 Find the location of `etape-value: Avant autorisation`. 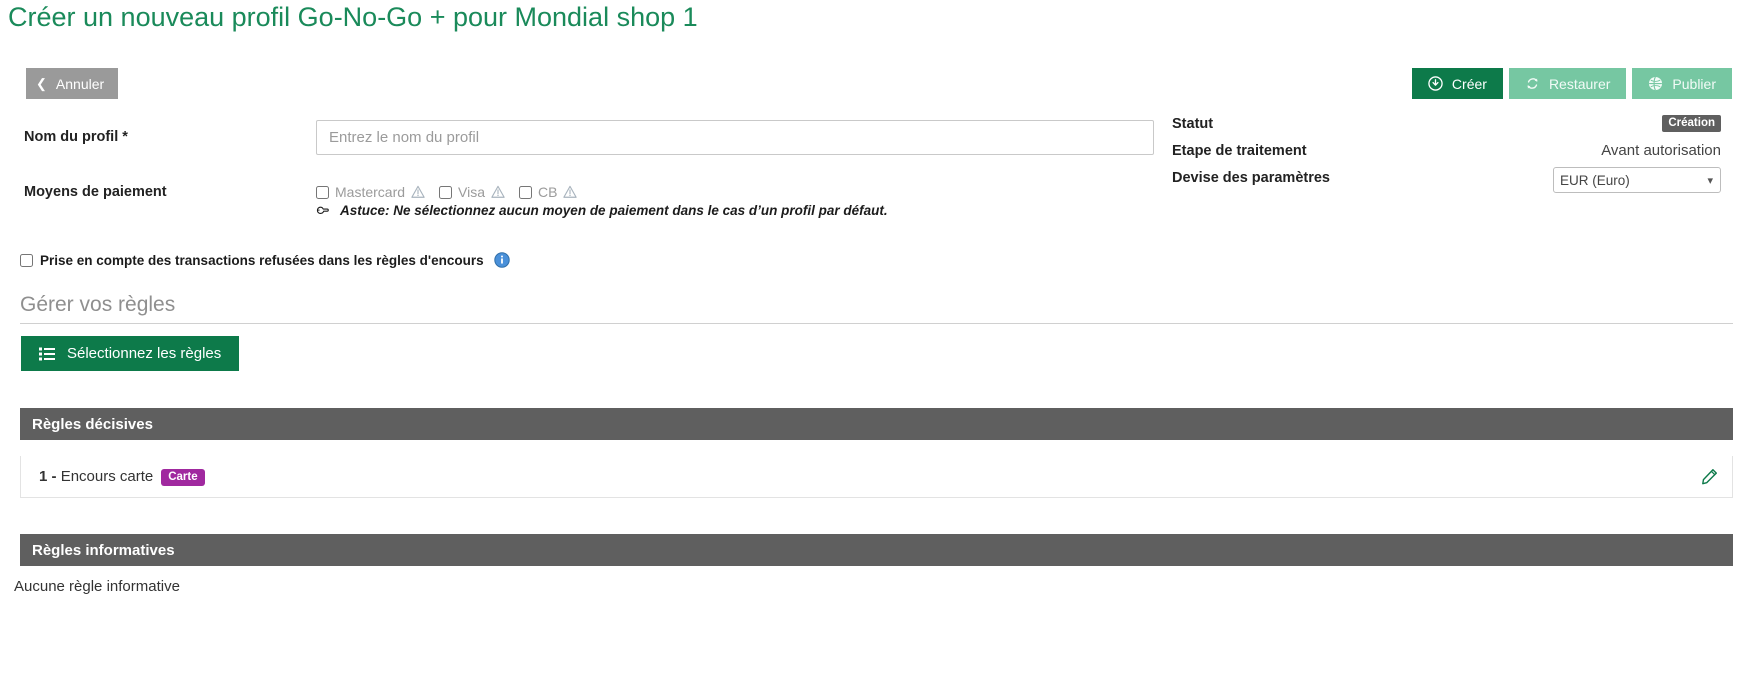

etape-value: Avant autorisation is located at coordinates (1661, 150).